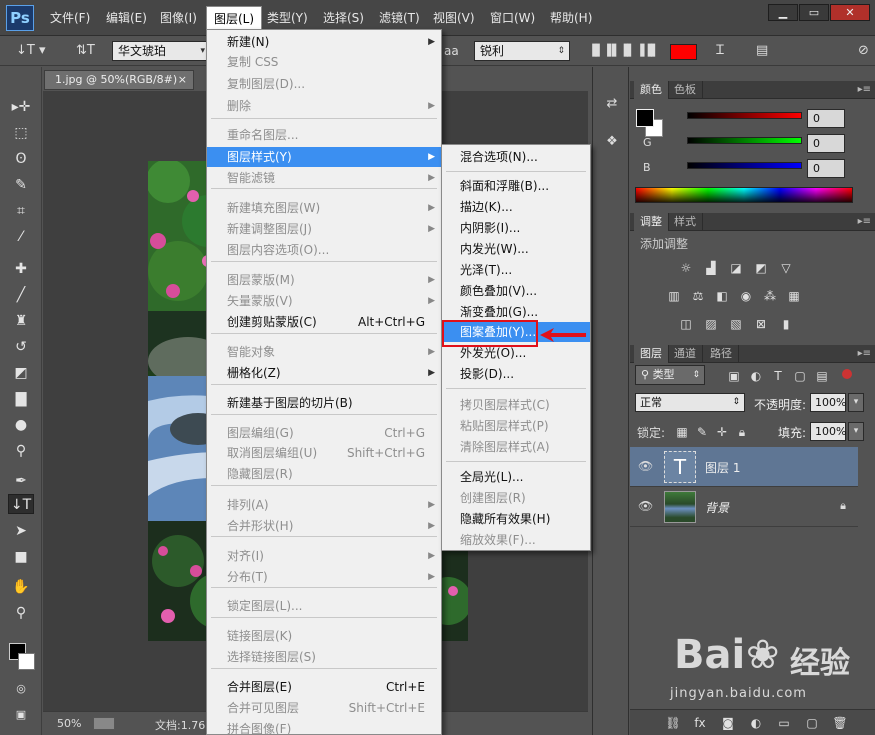  Describe the element at coordinates (21, 133) in the screenshot. I see `marquee-tool-icon: ⬚` at that location.